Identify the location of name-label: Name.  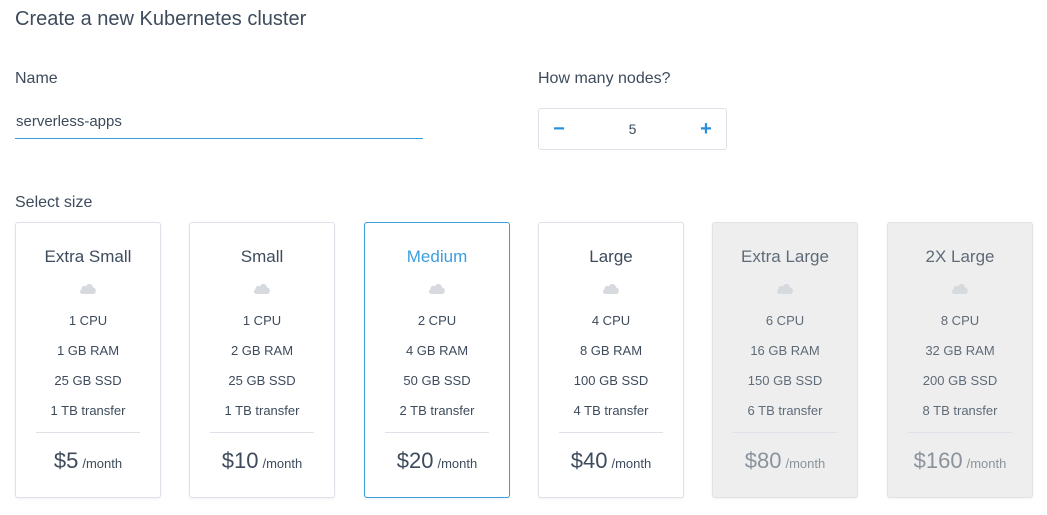
(36, 78).